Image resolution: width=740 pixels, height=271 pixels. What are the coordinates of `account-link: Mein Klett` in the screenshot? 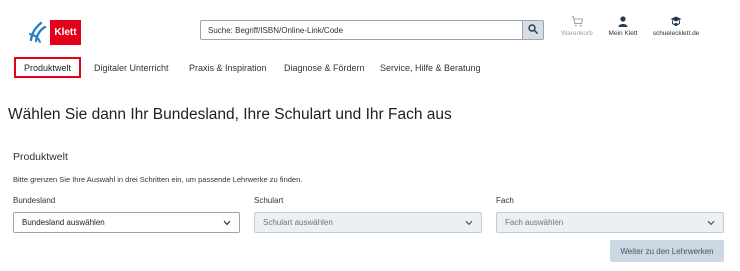 It's located at (623, 26).